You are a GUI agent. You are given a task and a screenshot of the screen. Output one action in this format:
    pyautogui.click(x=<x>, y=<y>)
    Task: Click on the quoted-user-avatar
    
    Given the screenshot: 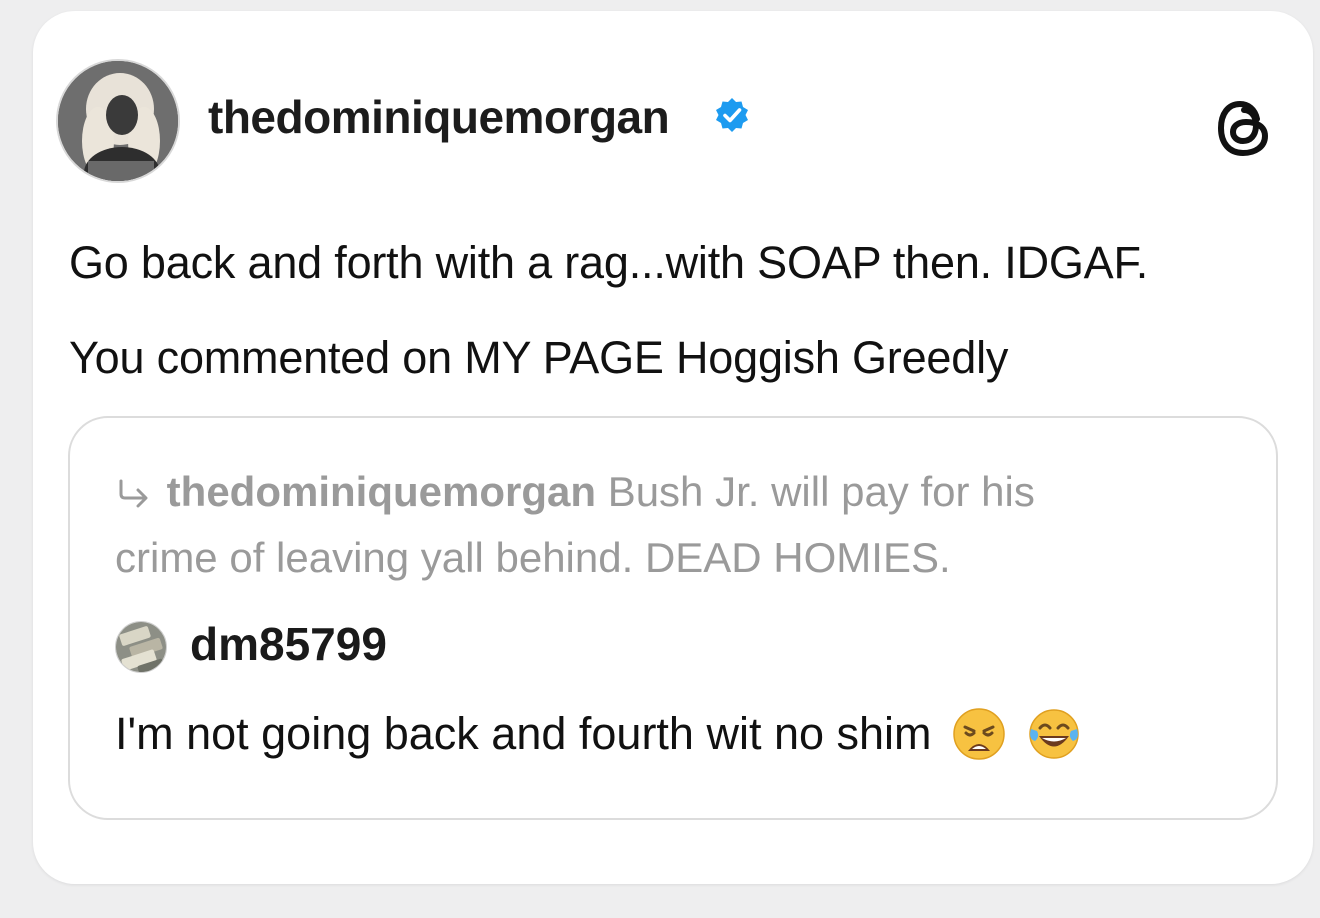 What is the action you would take?
    pyautogui.click(x=141, y=647)
    